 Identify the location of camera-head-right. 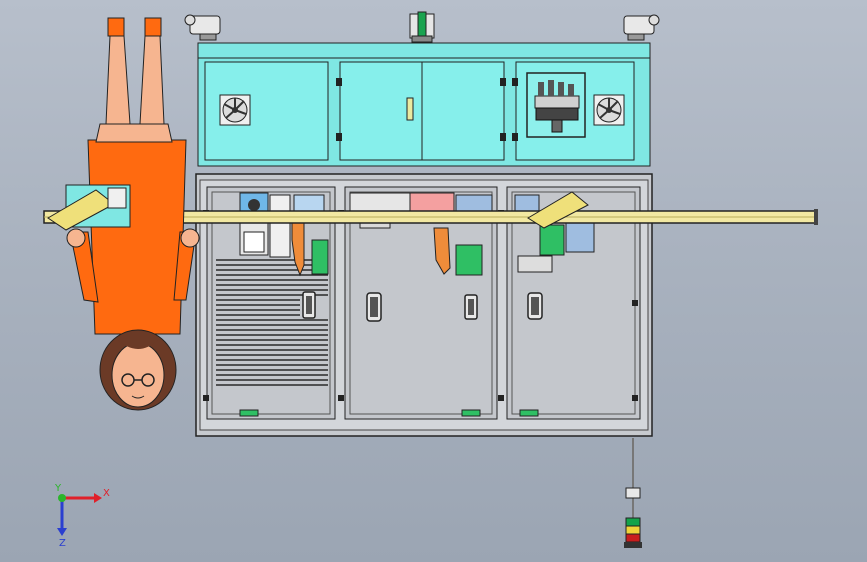
(641, 27).